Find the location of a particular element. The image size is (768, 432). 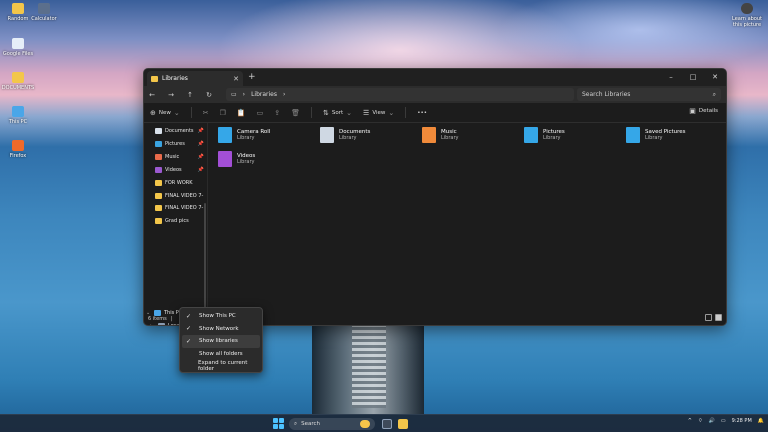

new-button: ⊕ New ⌄ is located at coordinates (165, 113).